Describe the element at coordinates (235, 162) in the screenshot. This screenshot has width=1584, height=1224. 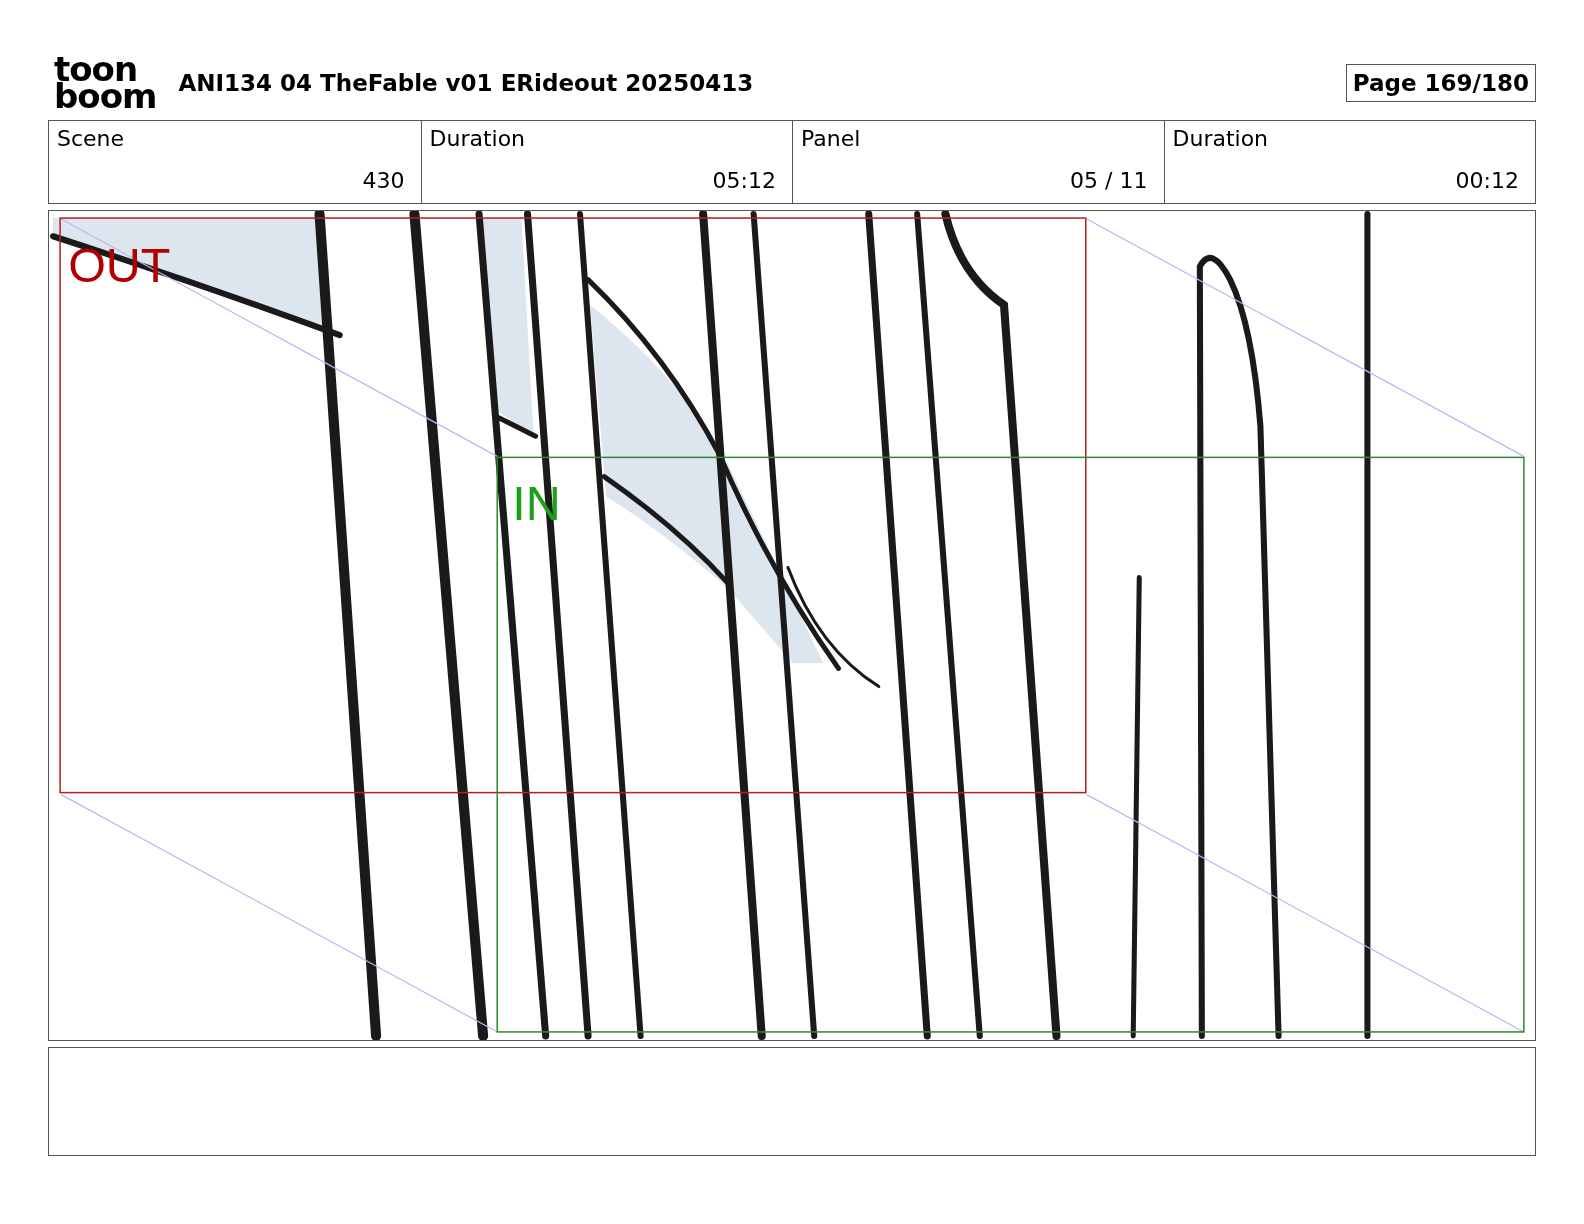
I see `info-field: Scene 430` at that location.